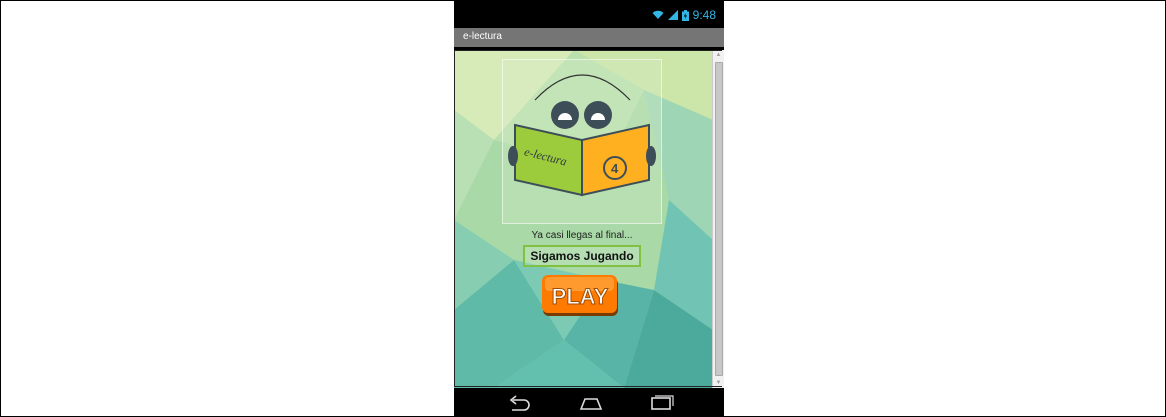 This screenshot has height=417, width=1166. I want to click on scroll-thumb, so click(719, 219).